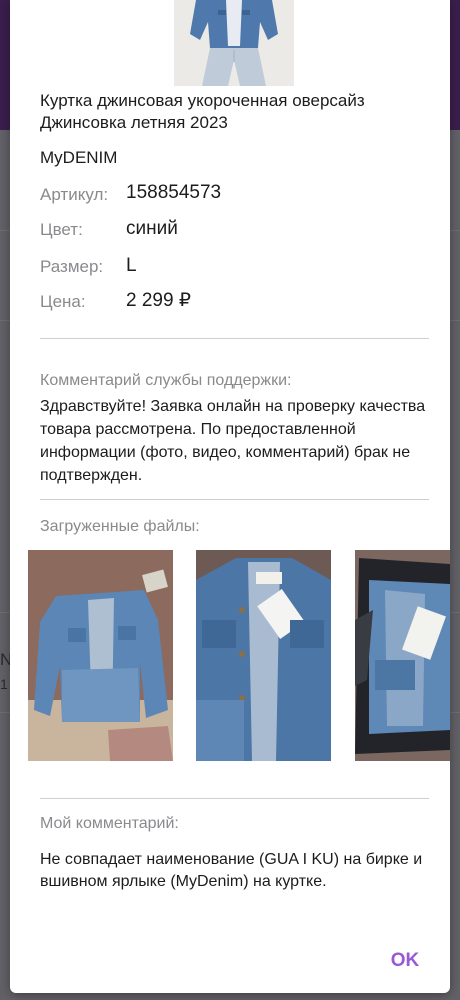  Describe the element at coordinates (158, 300) in the screenshot. I see `price-value: 2 299 ₽` at that location.